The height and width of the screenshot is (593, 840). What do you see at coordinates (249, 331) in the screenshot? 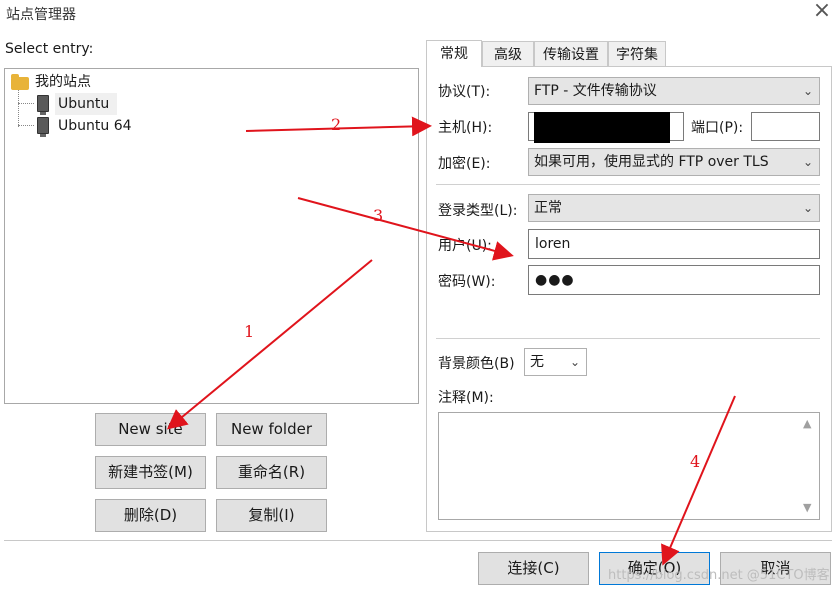
I see `annotation-number-1: 1` at bounding box center [249, 331].